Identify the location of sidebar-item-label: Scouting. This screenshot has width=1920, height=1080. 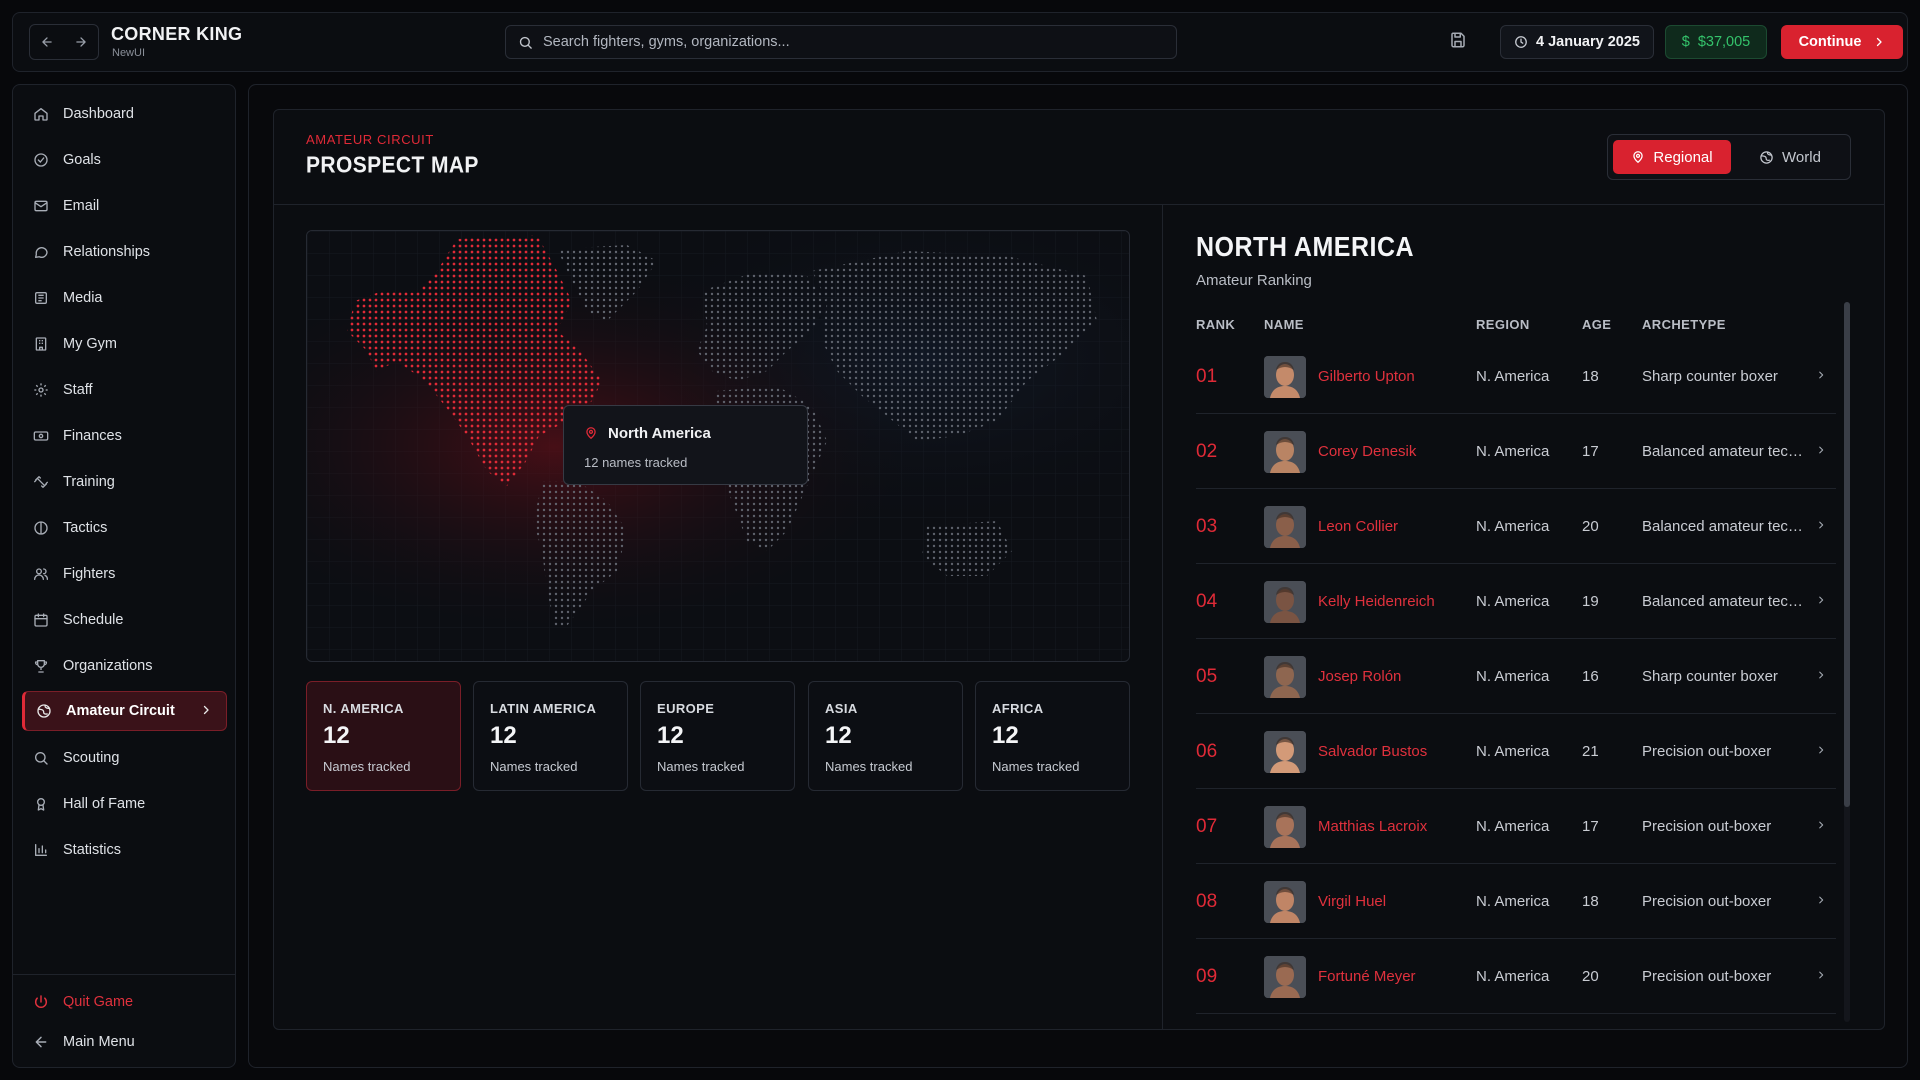
(91, 758).